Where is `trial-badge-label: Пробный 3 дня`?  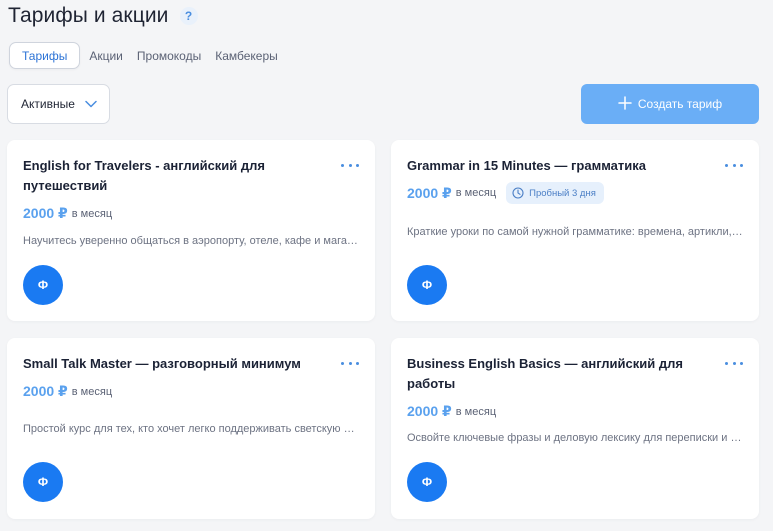 trial-badge-label: Пробный 3 дня is located at coordinates (562, 193).